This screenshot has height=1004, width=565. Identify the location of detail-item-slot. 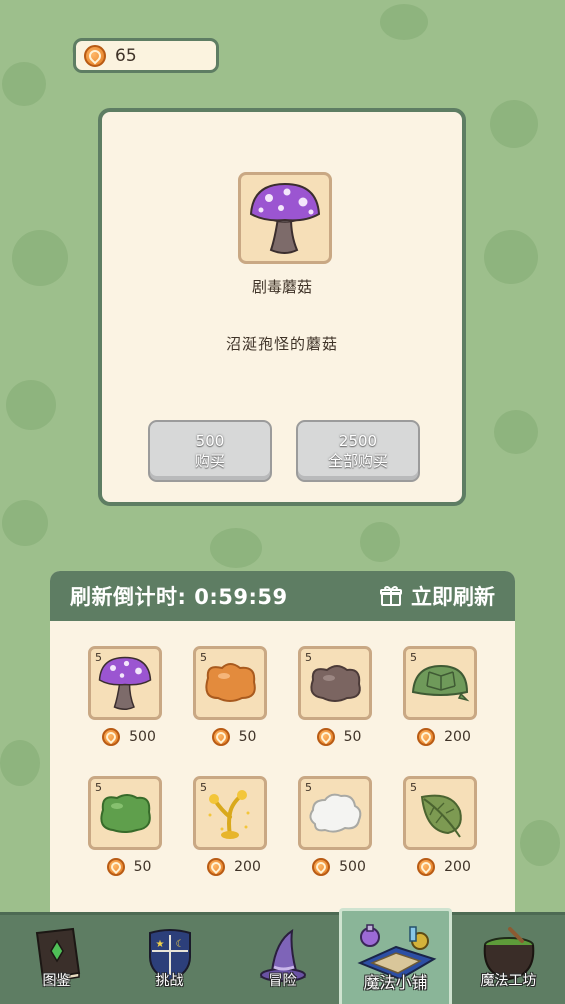
(285, 218).